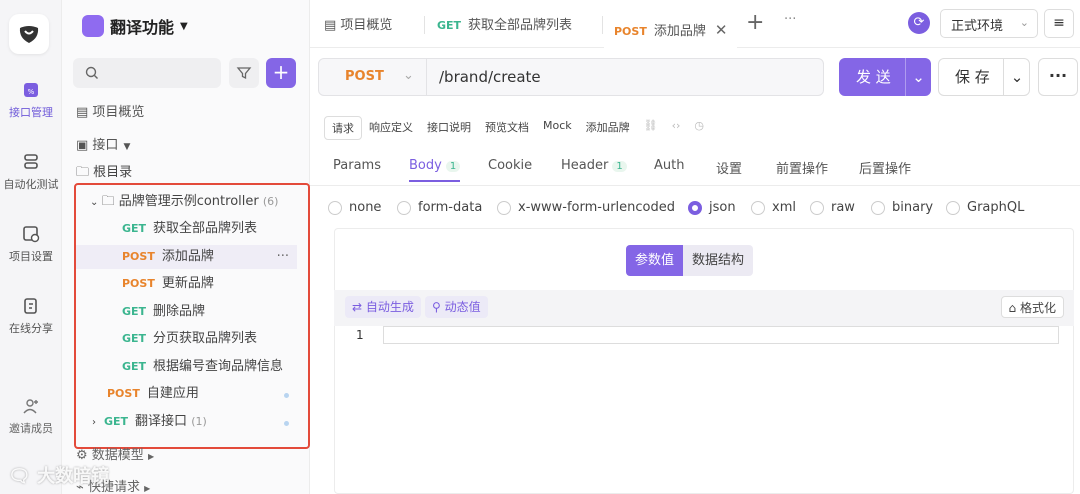 Image resolution: width=1080 pixels, height=494 pixels. What do you see at coordinates (103, 146) in the screenshot?
I see `sidebar-section-api: ▣ 接口 ▼` at bounding box center [103, 146].